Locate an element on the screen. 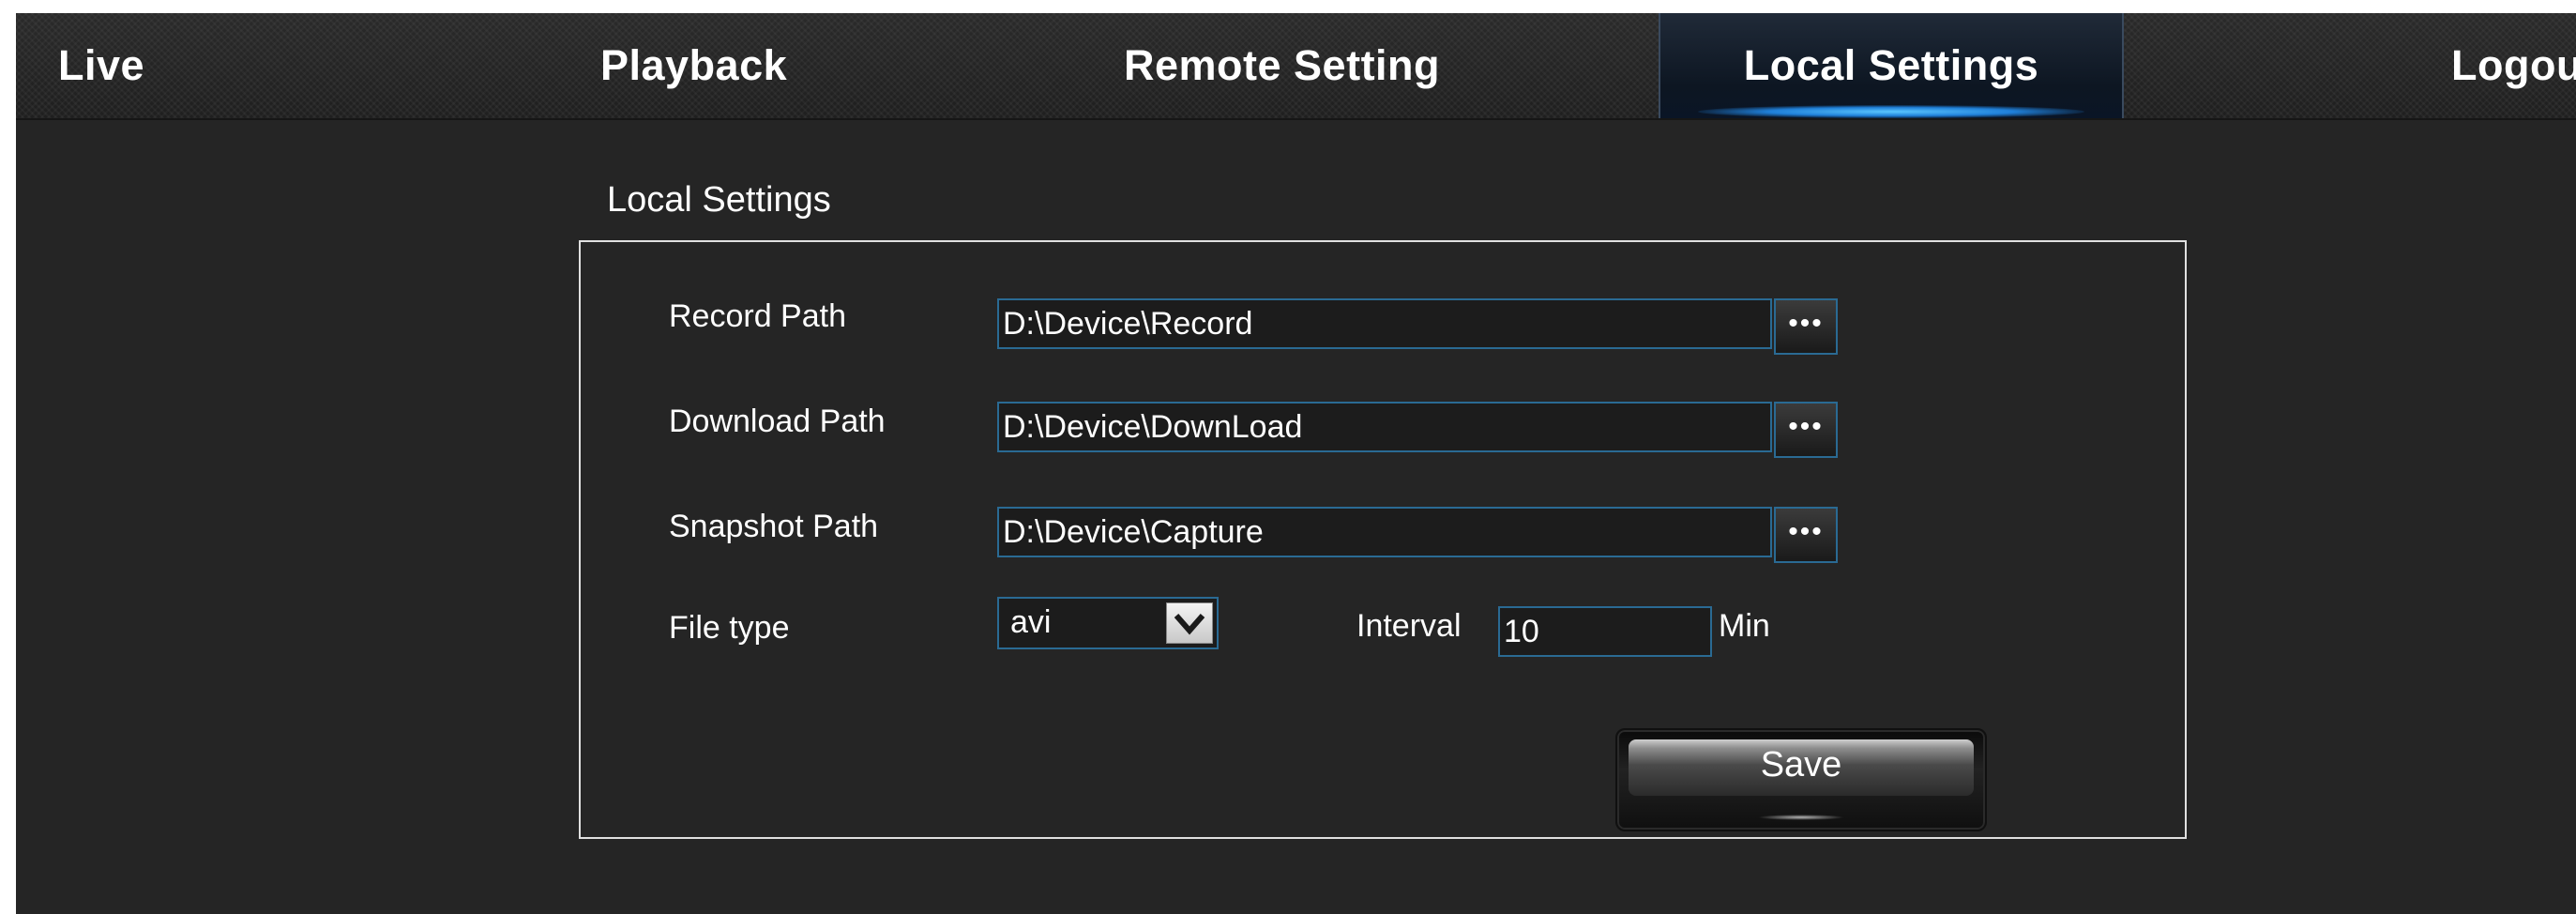 The width and height of the screenshot is (2576, 914). nav-tab-local-settings: Local Settings is located at coordinates (1891, 65).